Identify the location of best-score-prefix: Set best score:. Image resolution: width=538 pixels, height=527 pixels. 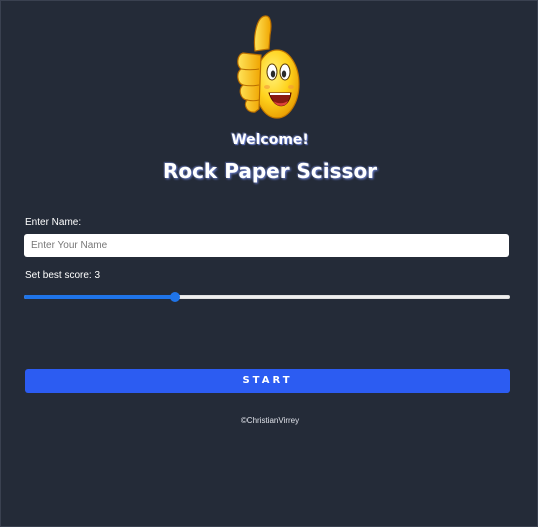
(60, 275).